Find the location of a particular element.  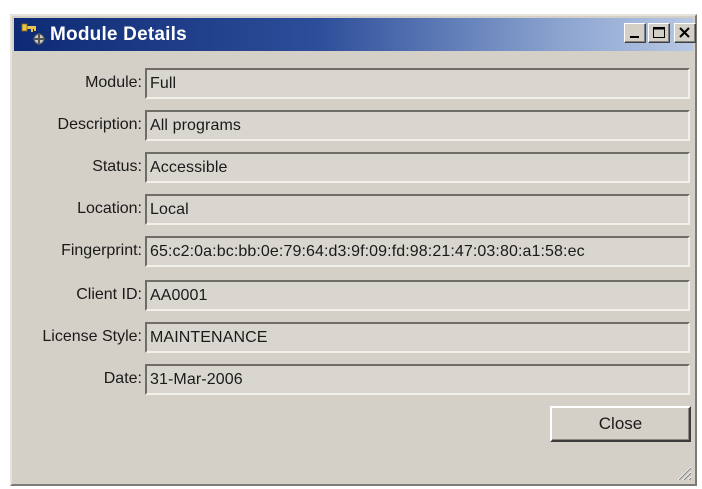

maximize-icon is located at coordinates (659, 32).